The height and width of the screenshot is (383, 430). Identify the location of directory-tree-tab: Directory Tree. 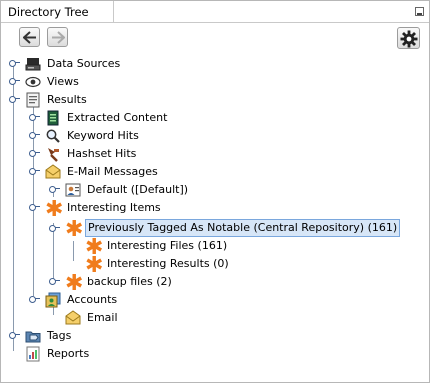
(57, 11).